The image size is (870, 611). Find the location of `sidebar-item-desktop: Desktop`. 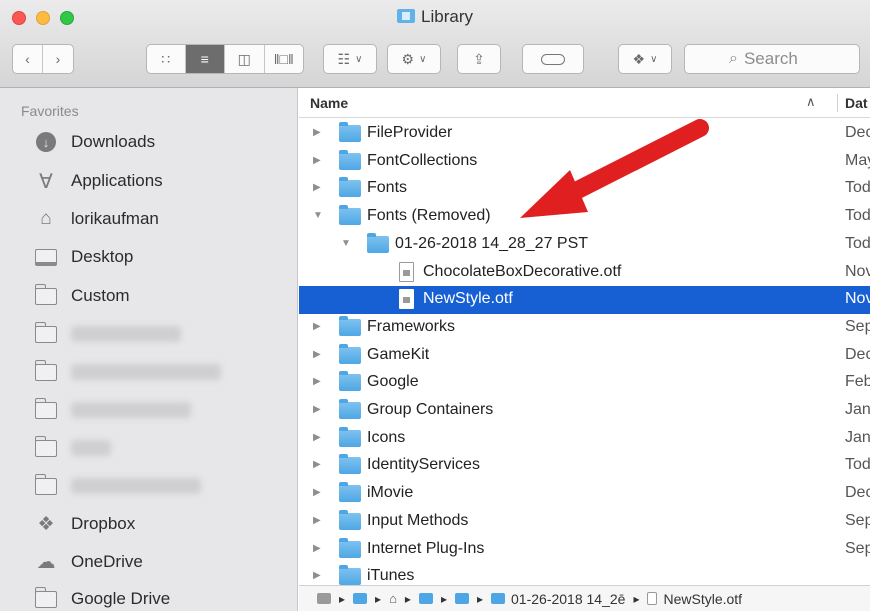

sidebar-item-desktop: Desktop is located at coordinates (84, 257).